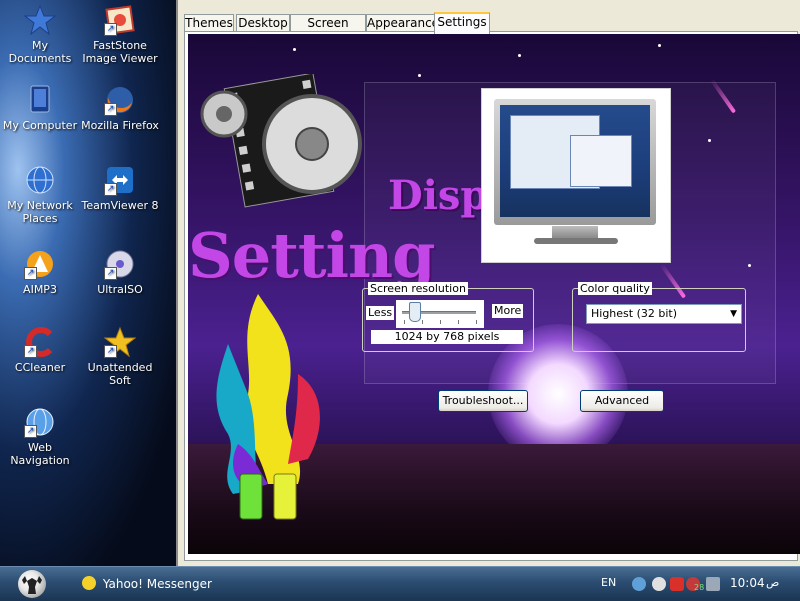 This screenshot has height=601, width=800. Describe the element at coordinates (747, 583) in the screenshot. I see `clock: 10:04` at that location.